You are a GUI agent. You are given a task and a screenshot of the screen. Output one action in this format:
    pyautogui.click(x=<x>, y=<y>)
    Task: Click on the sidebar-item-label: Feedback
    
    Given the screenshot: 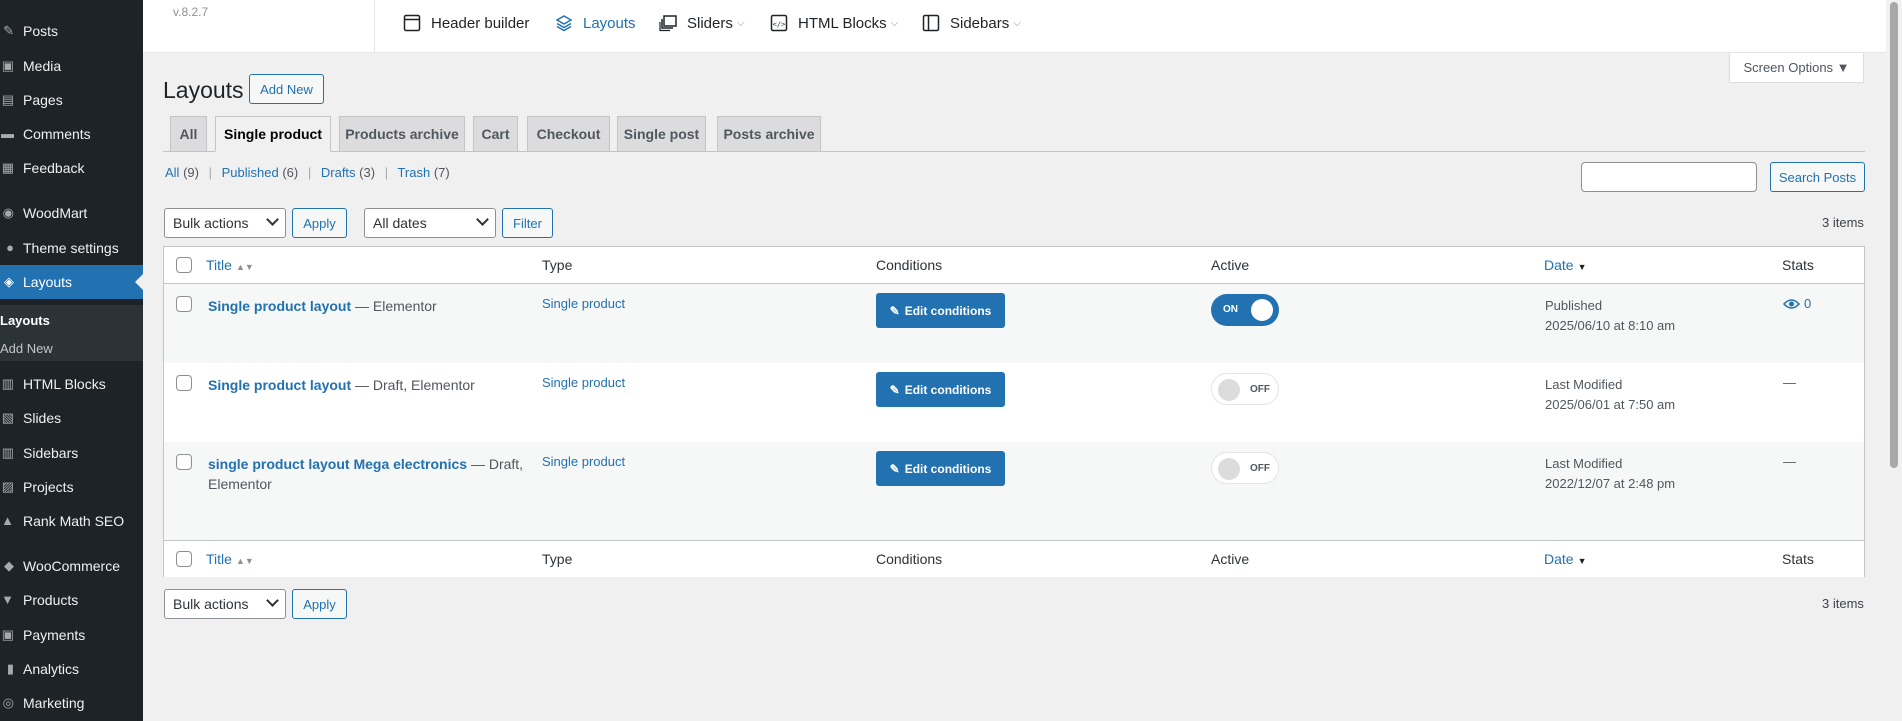 What is the action you would take?
    pyautogui.click(x=54, y=168)
    